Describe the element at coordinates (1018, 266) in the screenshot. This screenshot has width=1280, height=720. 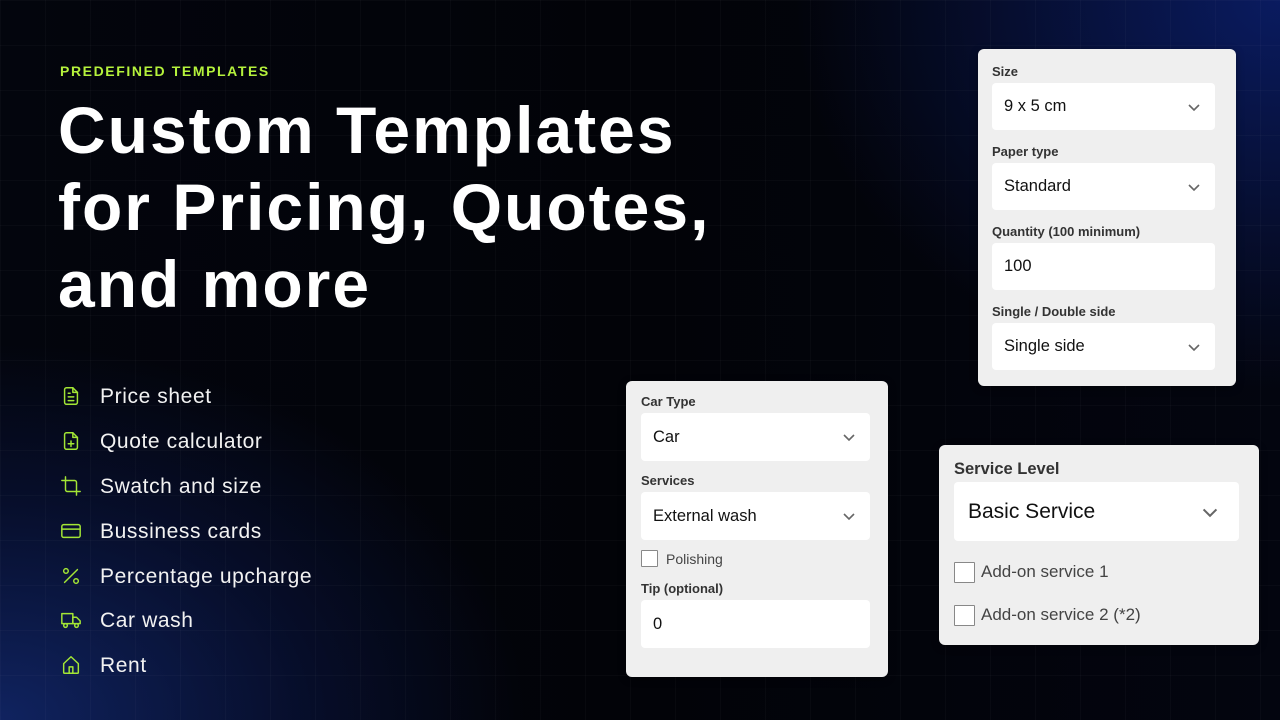
I see `quantity-value: 100` at that location.